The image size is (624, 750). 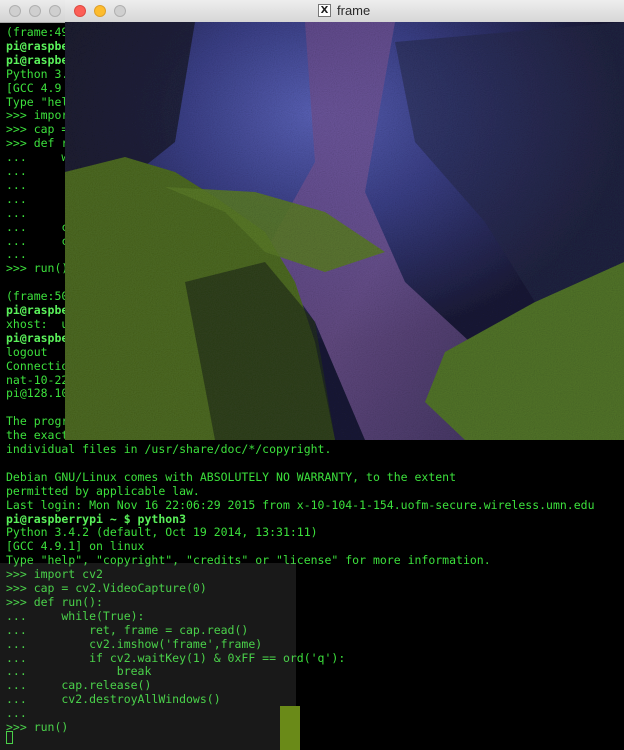 I want to click on terminal-line: permitted by applicable law., so click(x=103, y=490).